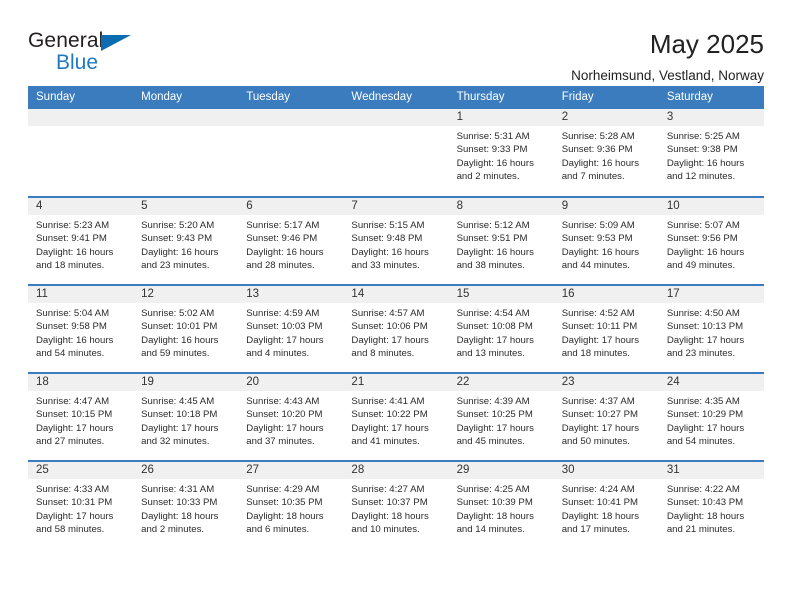  I want to click on day-number: 20, so click(291, 382).